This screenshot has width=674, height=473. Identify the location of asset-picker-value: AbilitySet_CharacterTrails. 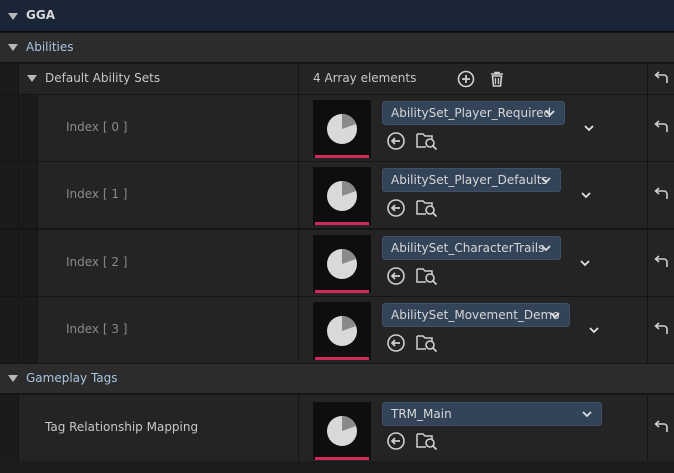
(468, 248).